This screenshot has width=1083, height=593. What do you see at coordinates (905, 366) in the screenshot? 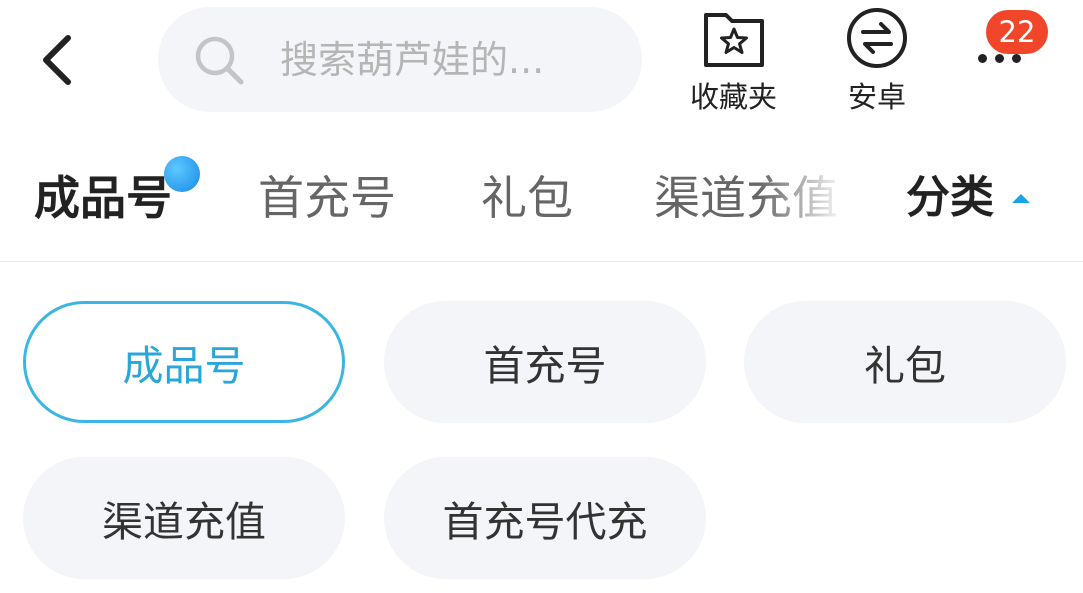
I see `chip-label: 礼包` at bounding box center [905, 366].